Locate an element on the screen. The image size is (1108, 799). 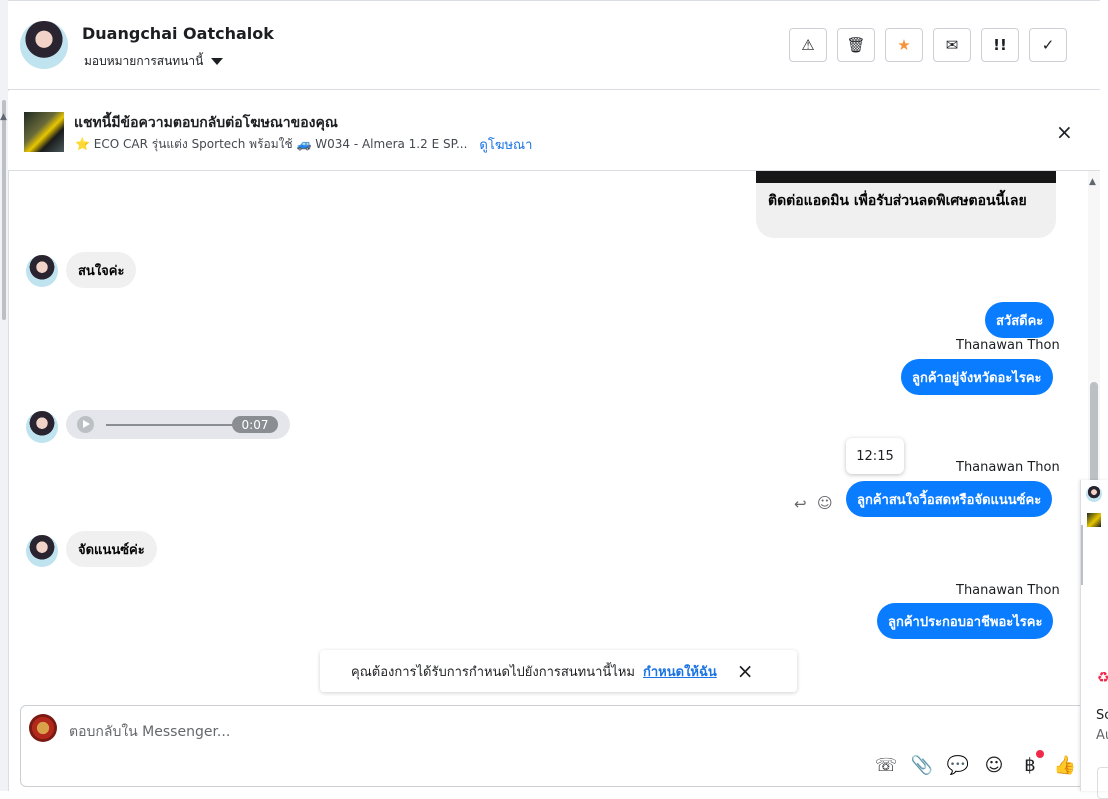
reply-icon: ↩ is located at coordinates (800, 504).